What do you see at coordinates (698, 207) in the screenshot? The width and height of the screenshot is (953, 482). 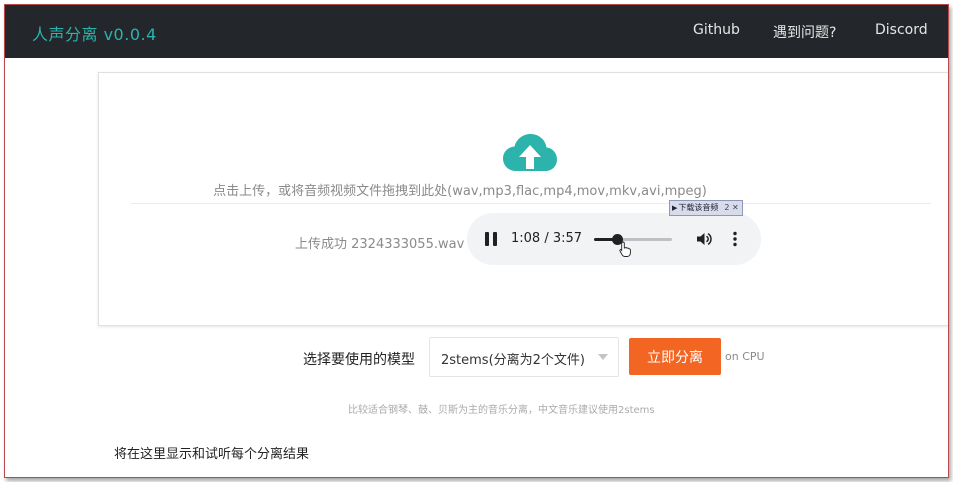 I see `download-audio-label: 下载该音频` at bounding box center [698, 207].